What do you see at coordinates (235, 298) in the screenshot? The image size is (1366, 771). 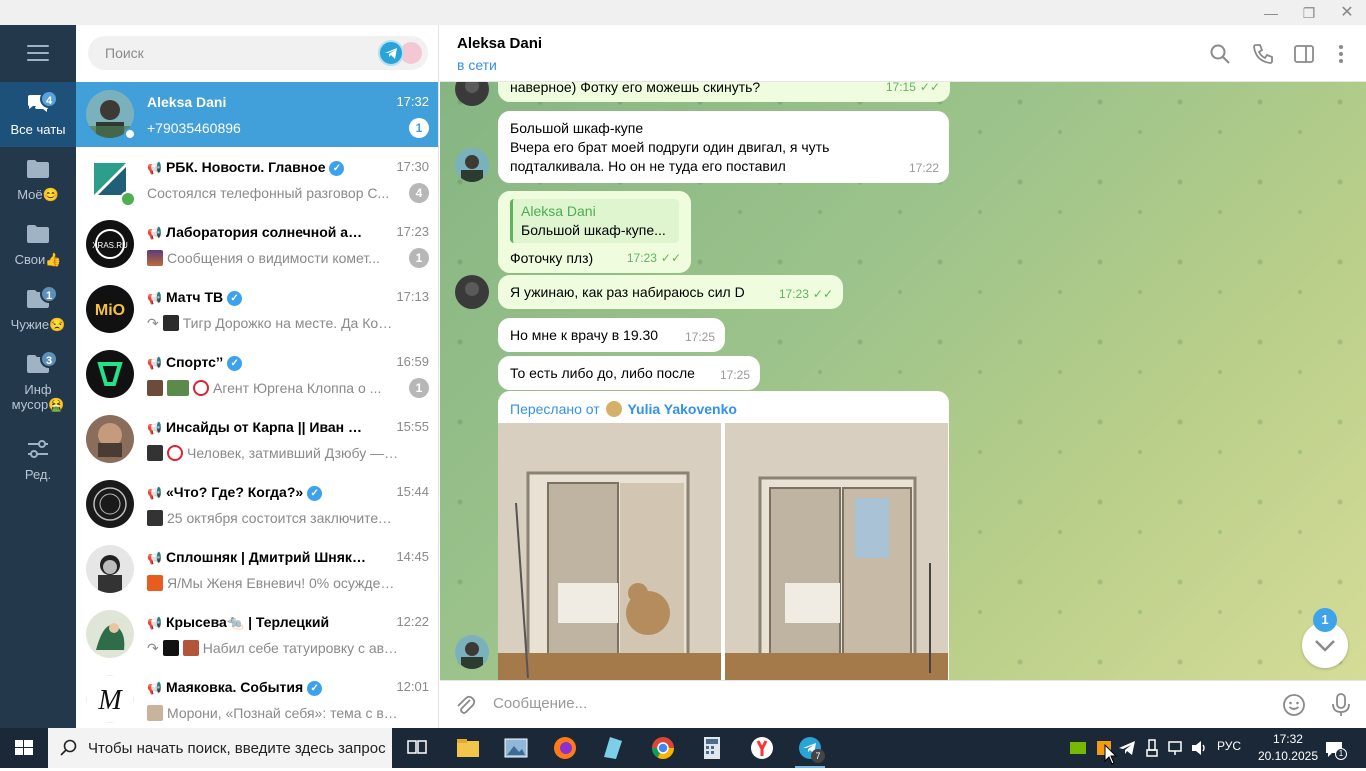 I see `verified-icon: ✓` at bounding box center [235, 298].